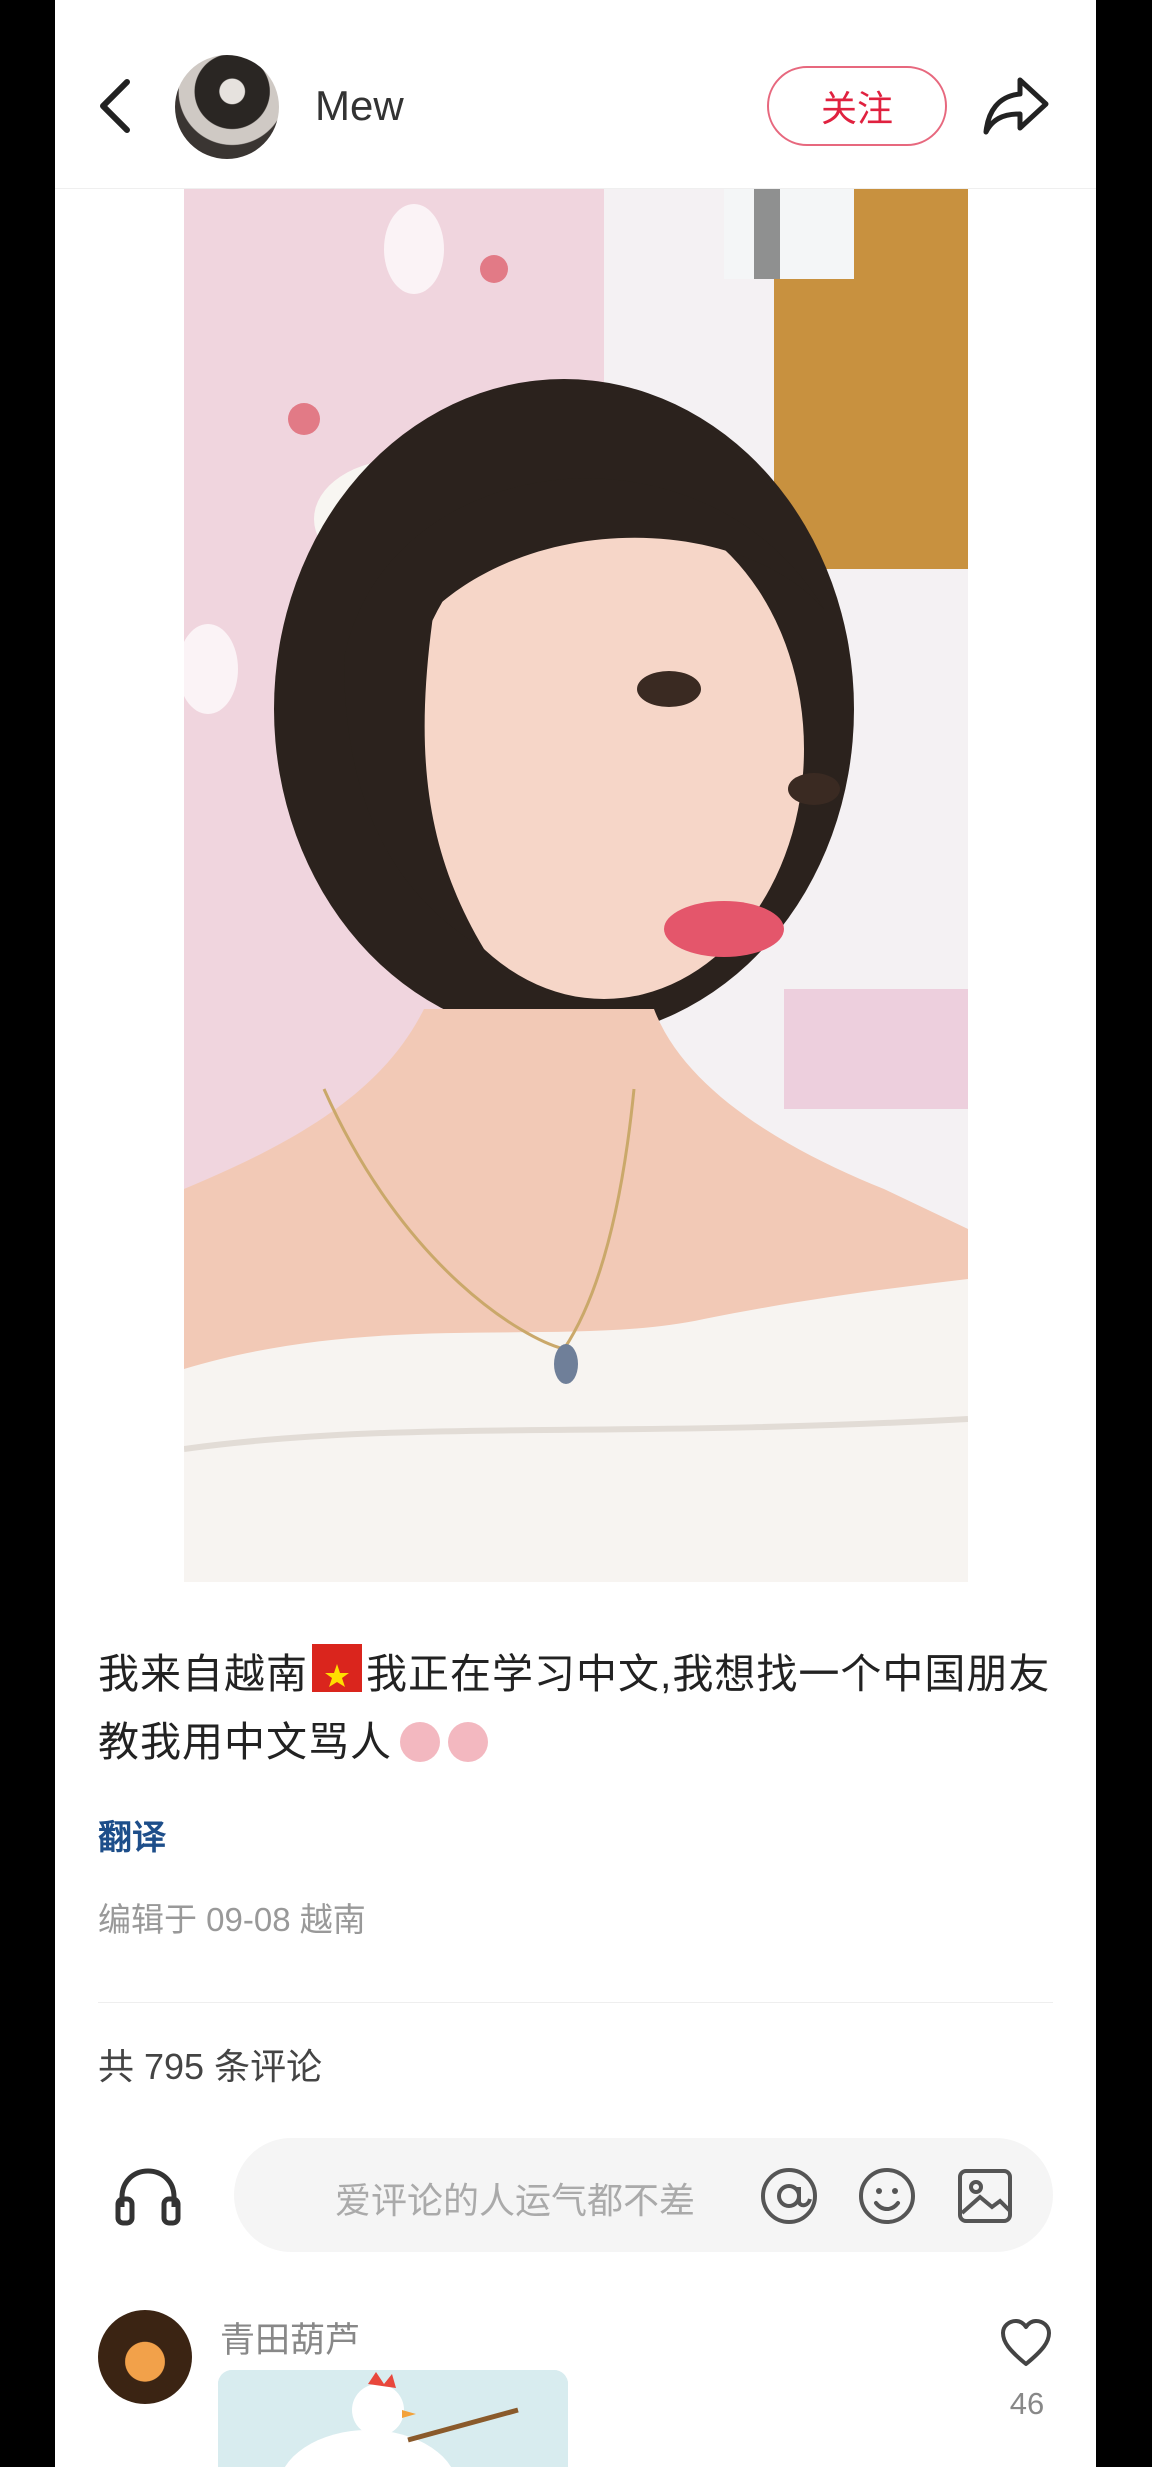 The image size is (1152, 2467). What do you see at coordinates (227, 107) in the screenshot?
I see `author-avatar` at bounding box center [227, 107].